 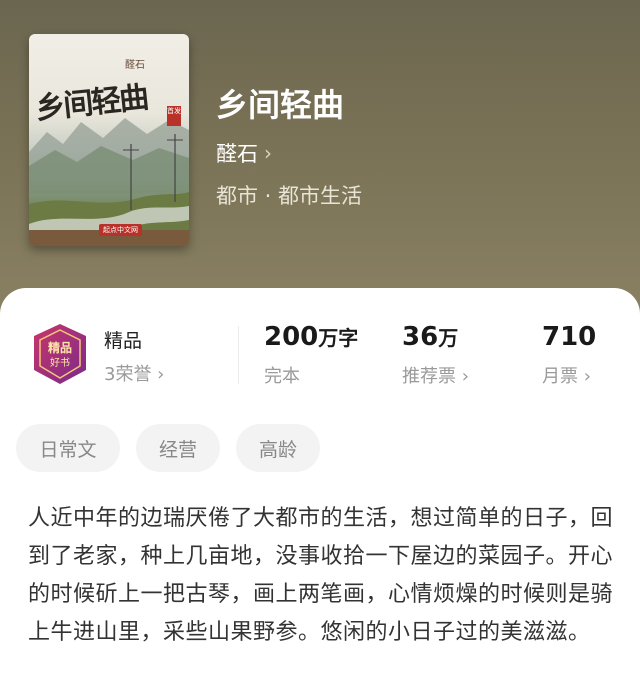 What do you see at coordinates (448, 338) in the screenshot?
I see `recommend-count-unit: 万` at bounding box center [448, 338].